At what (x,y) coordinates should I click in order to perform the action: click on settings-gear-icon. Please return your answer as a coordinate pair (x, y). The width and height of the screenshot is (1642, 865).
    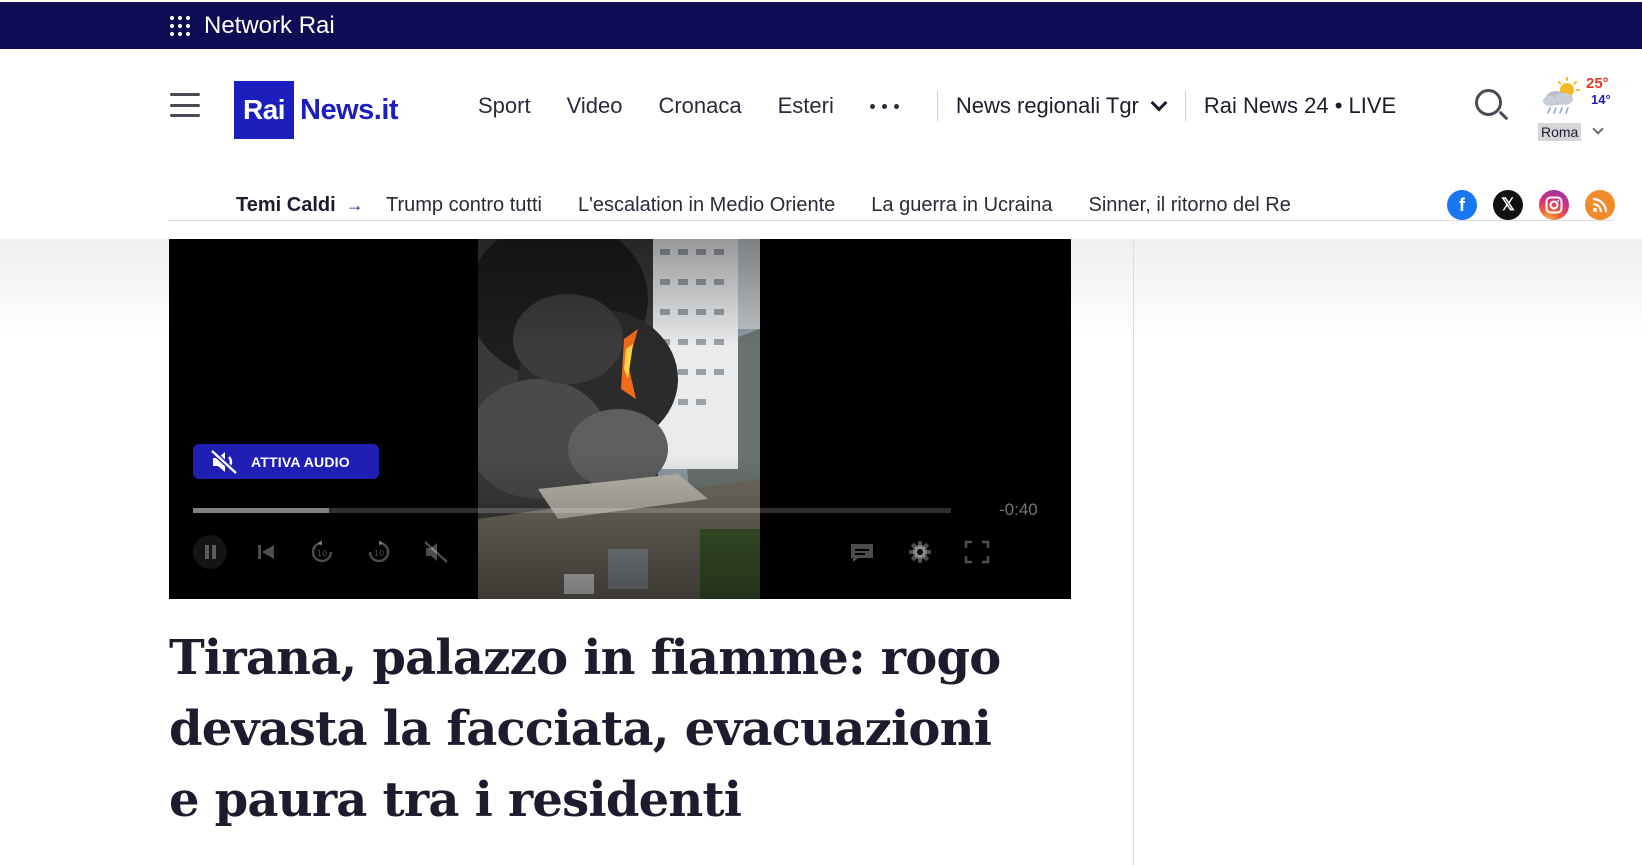
    Looking at the image, I should click on (920, 552).